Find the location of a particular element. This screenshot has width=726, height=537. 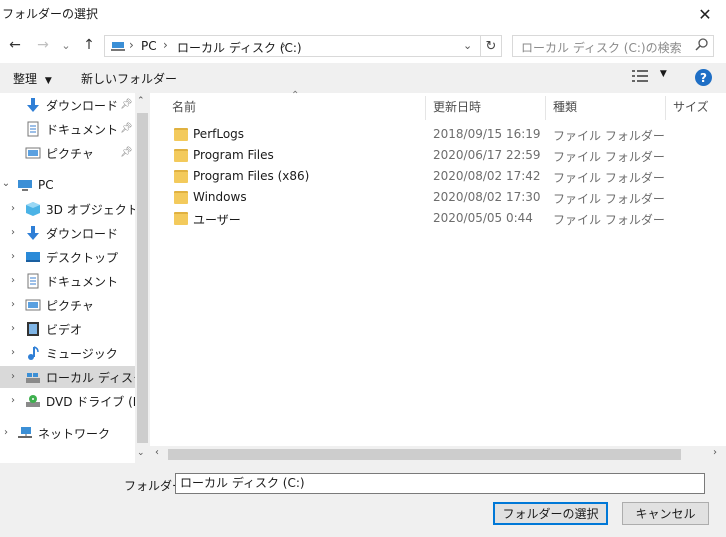

sidebar-item-quick-downloads: ダウンロード is located at coordinates (71, 105).